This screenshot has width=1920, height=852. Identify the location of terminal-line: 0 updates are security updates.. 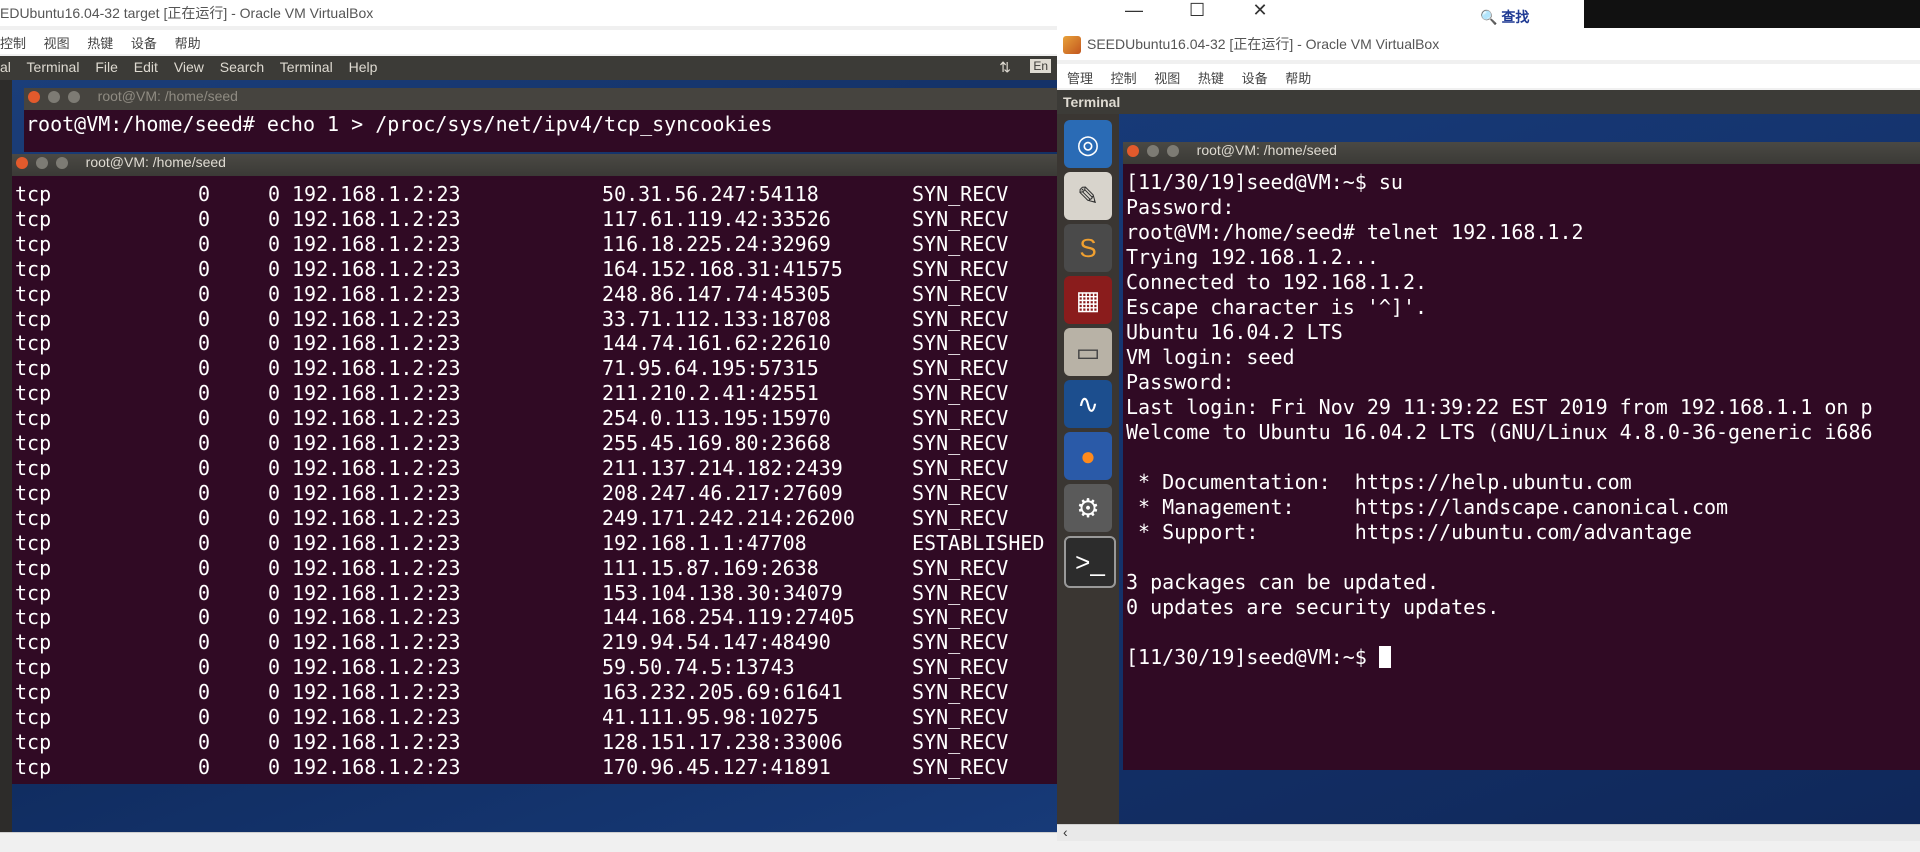
(1313, 607).